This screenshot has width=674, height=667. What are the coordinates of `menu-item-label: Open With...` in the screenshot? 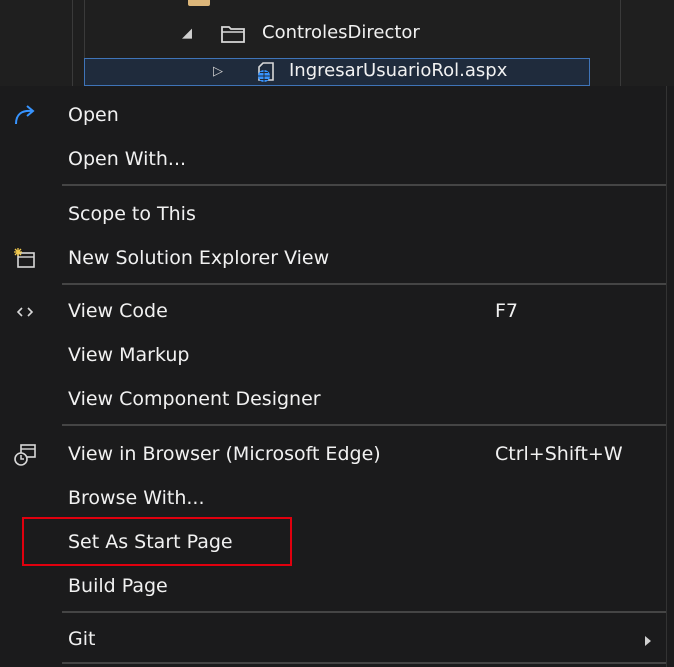 It's located at (127, 159).